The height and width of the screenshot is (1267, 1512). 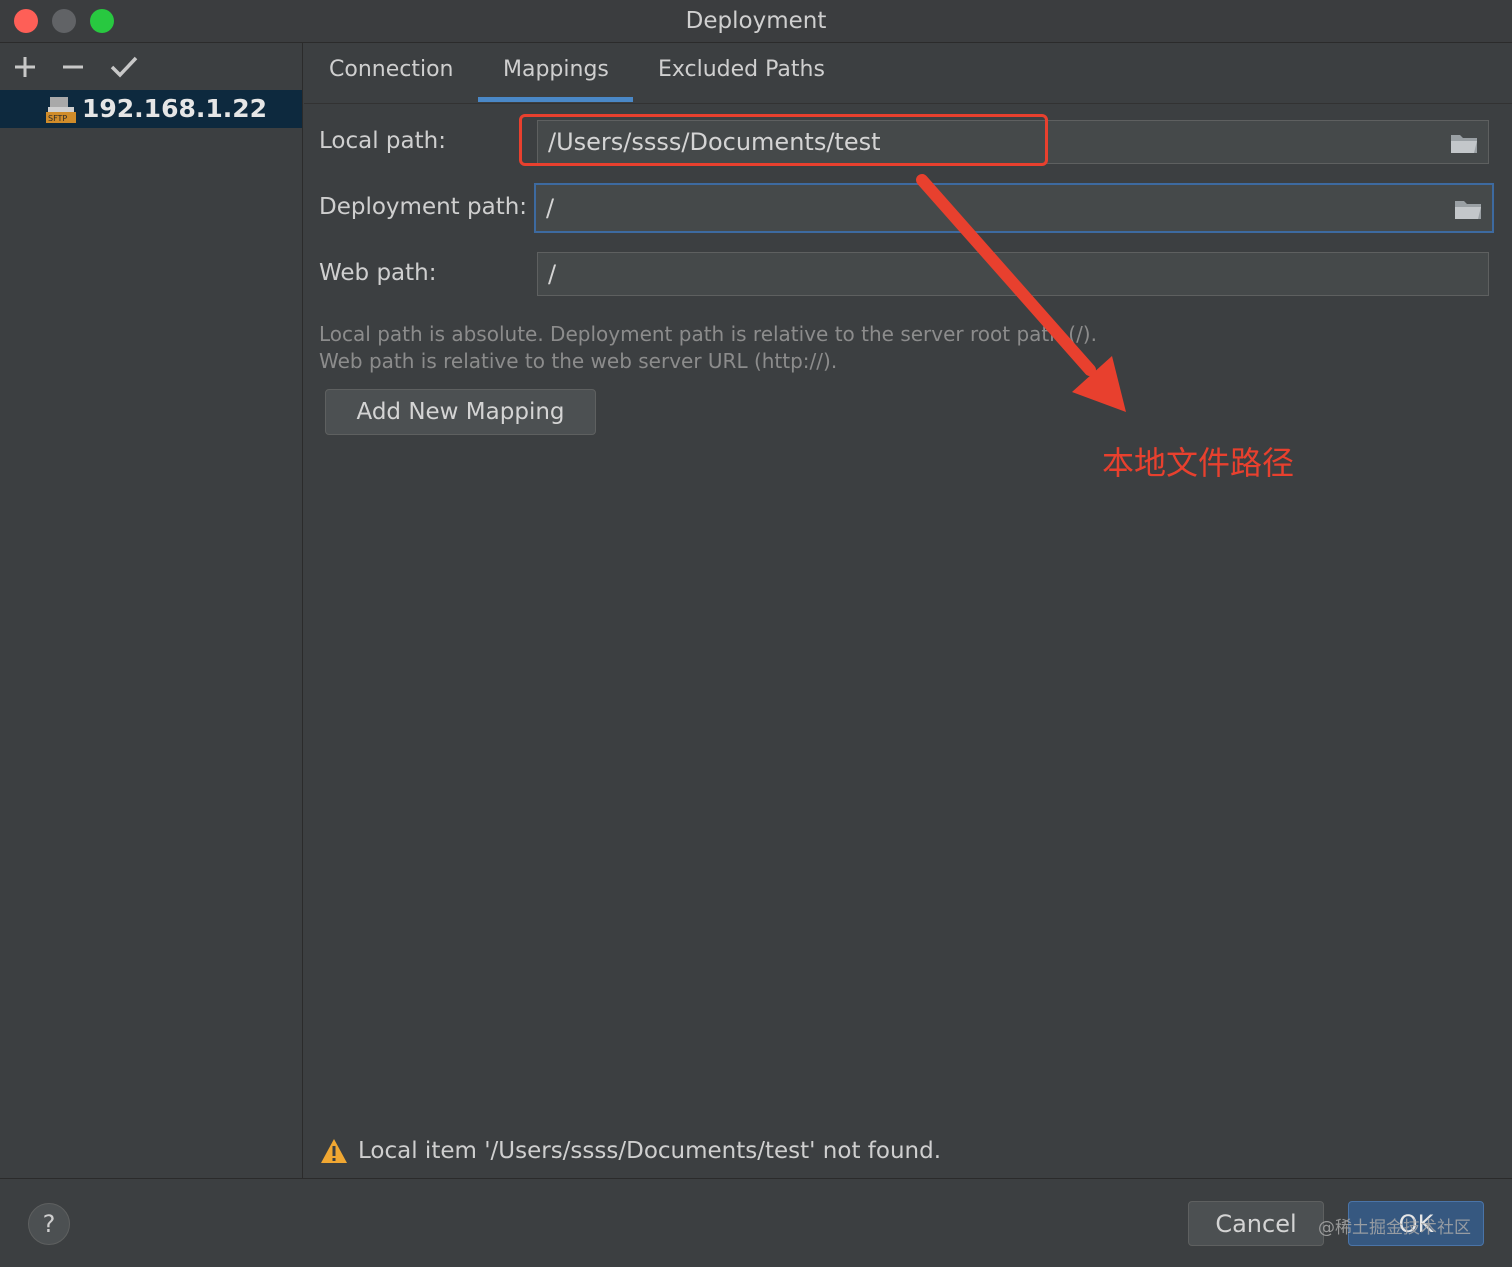 What do you see at coordinates (460, 412) in the screenshot?
I see `add-new-mapping-button: Add New Mapping` at bounding box center [460, 412].